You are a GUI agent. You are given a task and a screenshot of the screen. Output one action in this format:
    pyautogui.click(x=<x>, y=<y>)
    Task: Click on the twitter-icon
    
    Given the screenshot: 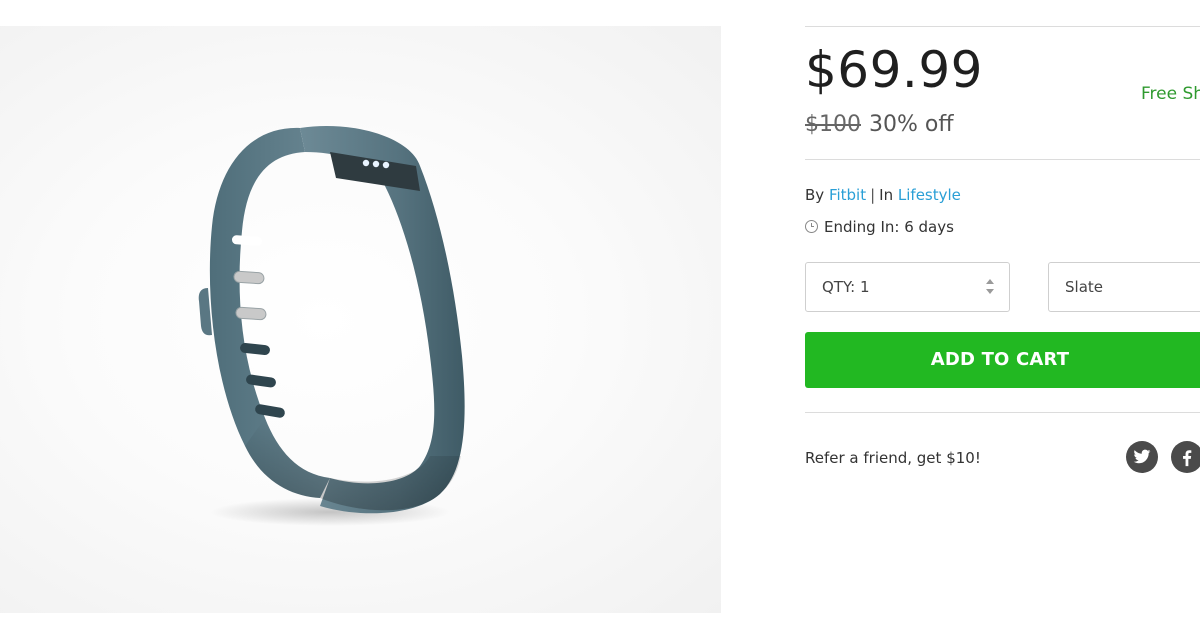 What is the action you would take?
    pyautogui.click(x=1142, y=457)
    